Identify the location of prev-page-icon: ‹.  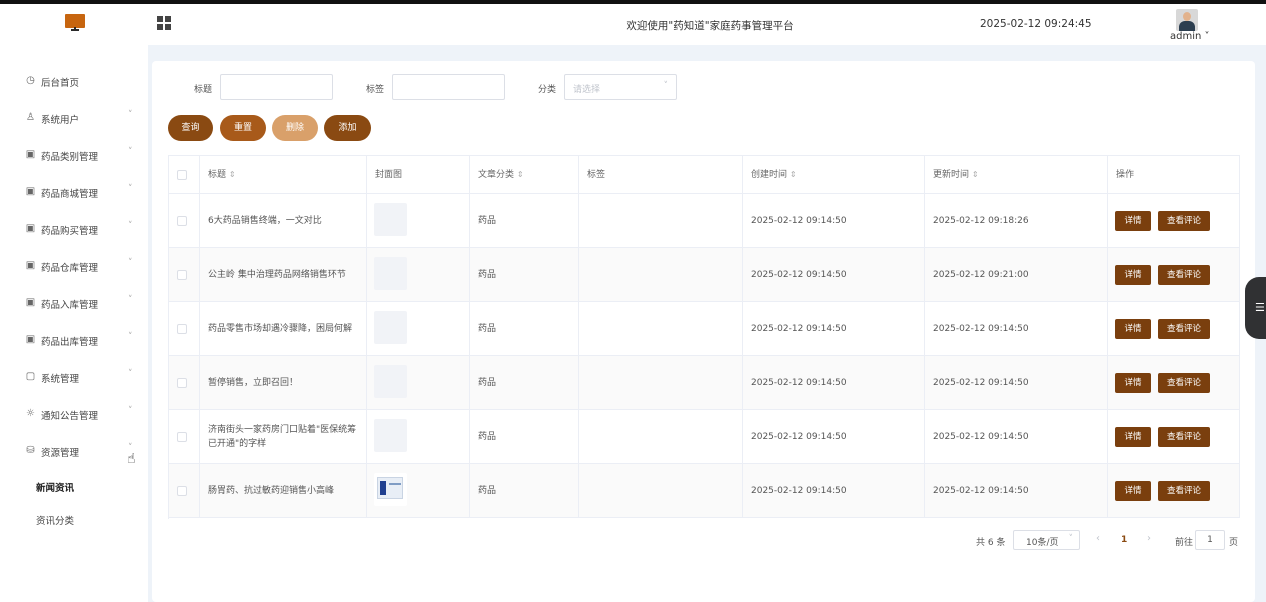
(1098, 538).